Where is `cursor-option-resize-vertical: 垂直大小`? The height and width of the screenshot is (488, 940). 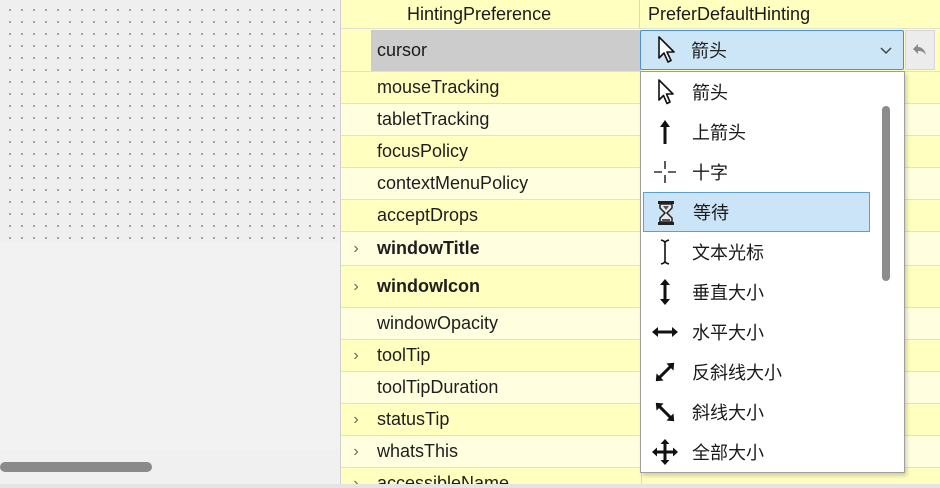
cursor-option-resize-vertical: 垂直大小 is located at coordinates (756, 292).